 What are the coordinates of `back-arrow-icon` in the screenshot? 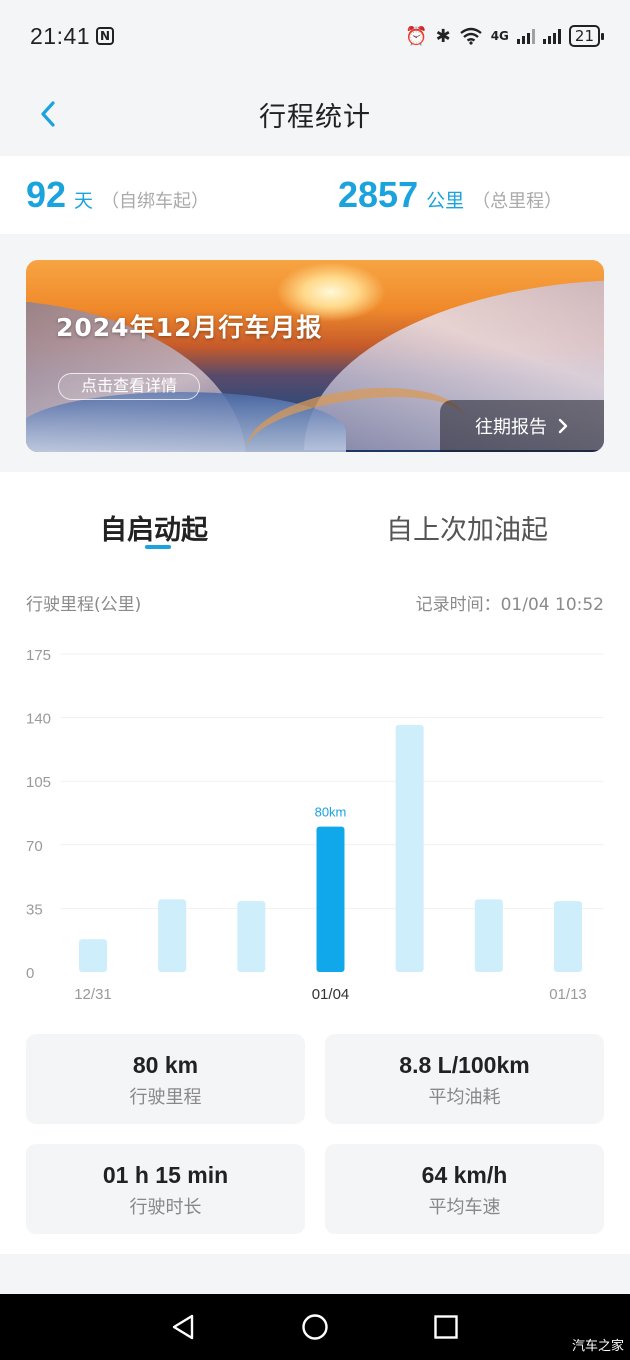 It's located at (49, 114).